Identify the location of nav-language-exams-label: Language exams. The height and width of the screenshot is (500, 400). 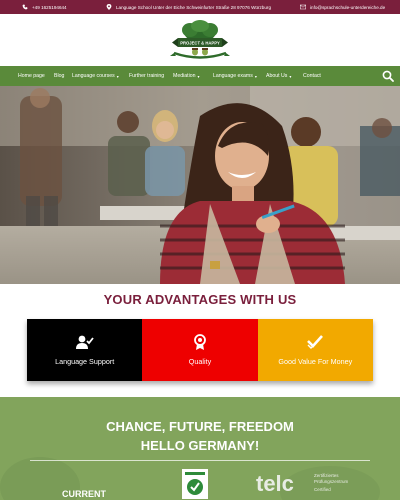
(233, 76).